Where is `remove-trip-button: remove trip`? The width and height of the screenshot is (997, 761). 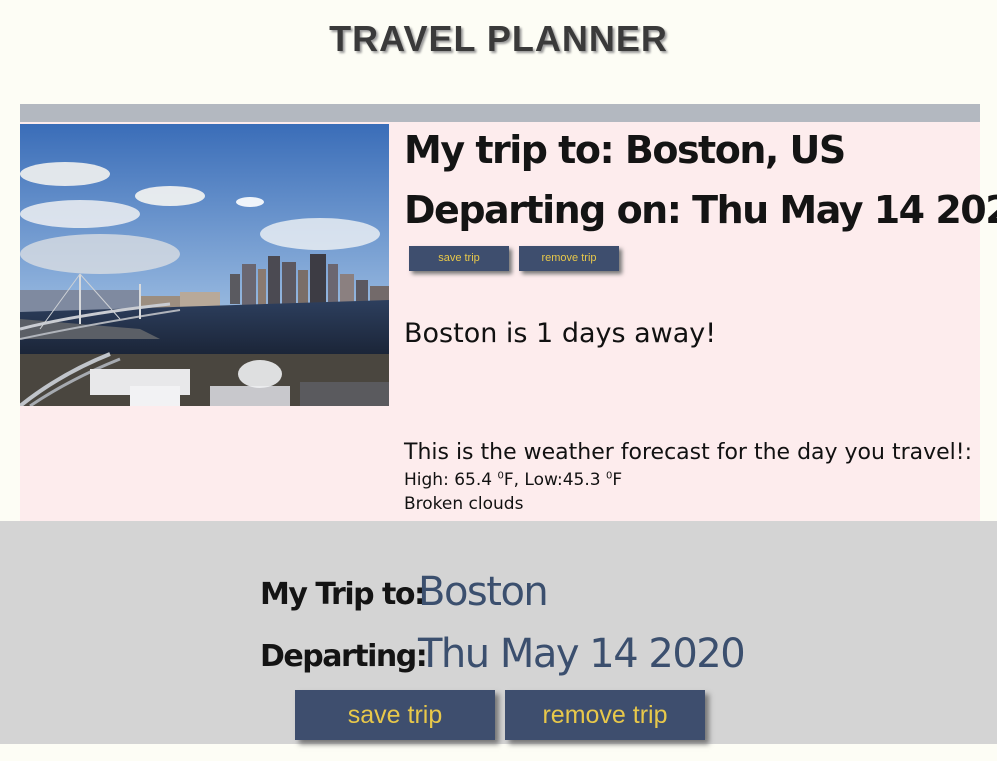 remove-trip-button: remove trip is located at coordinates (605, 715).